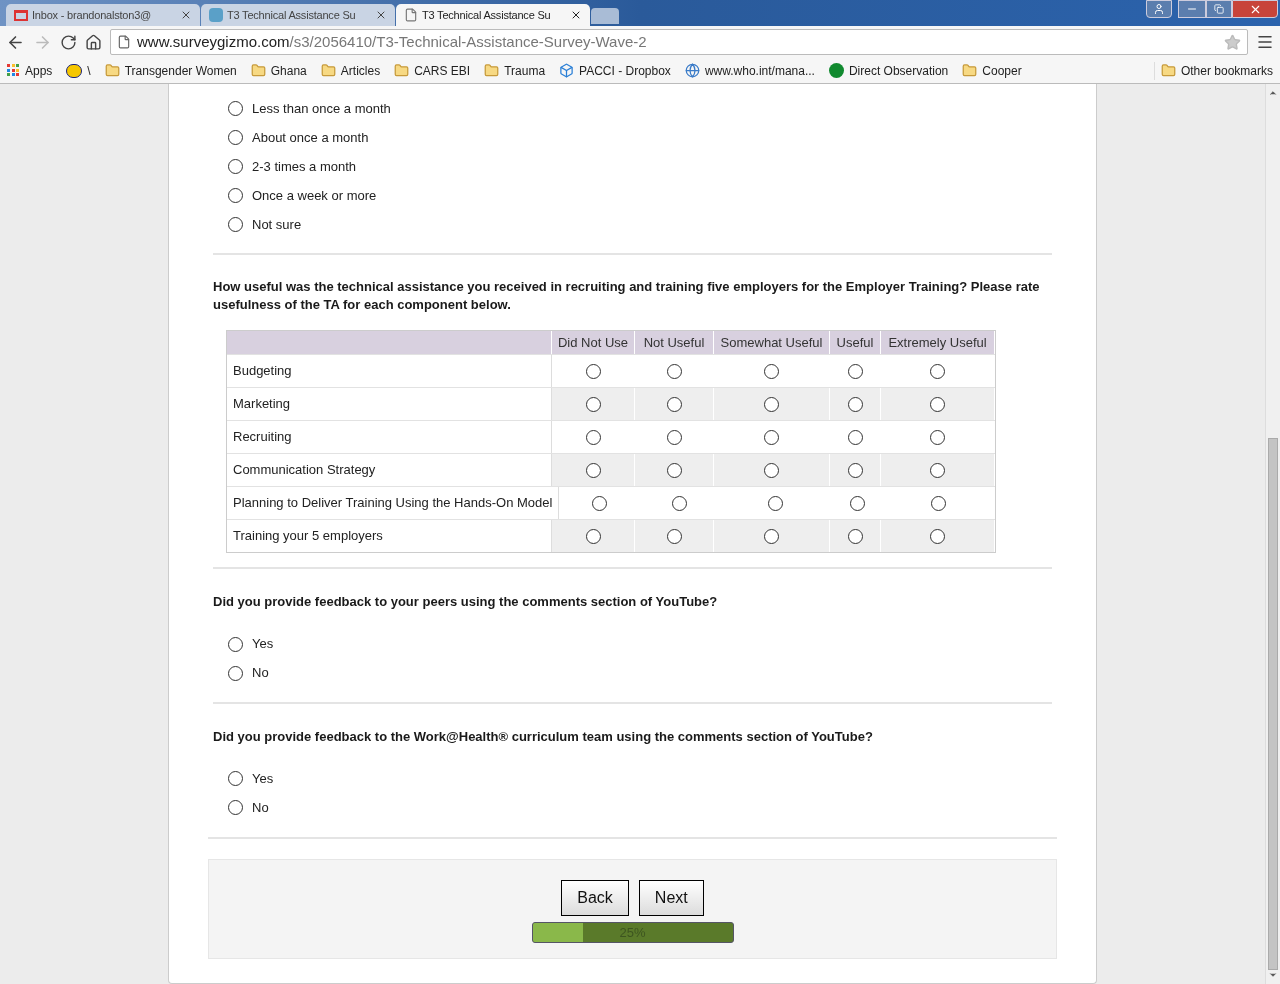  I want to click on bookmark-star-icon, so click(1232, 42).